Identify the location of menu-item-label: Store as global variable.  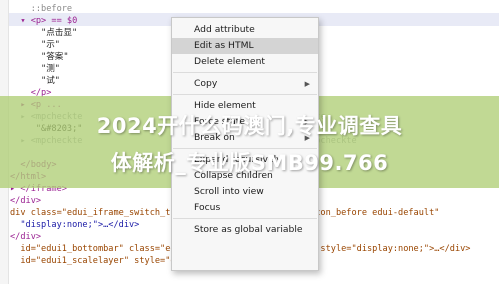
(248, 229).